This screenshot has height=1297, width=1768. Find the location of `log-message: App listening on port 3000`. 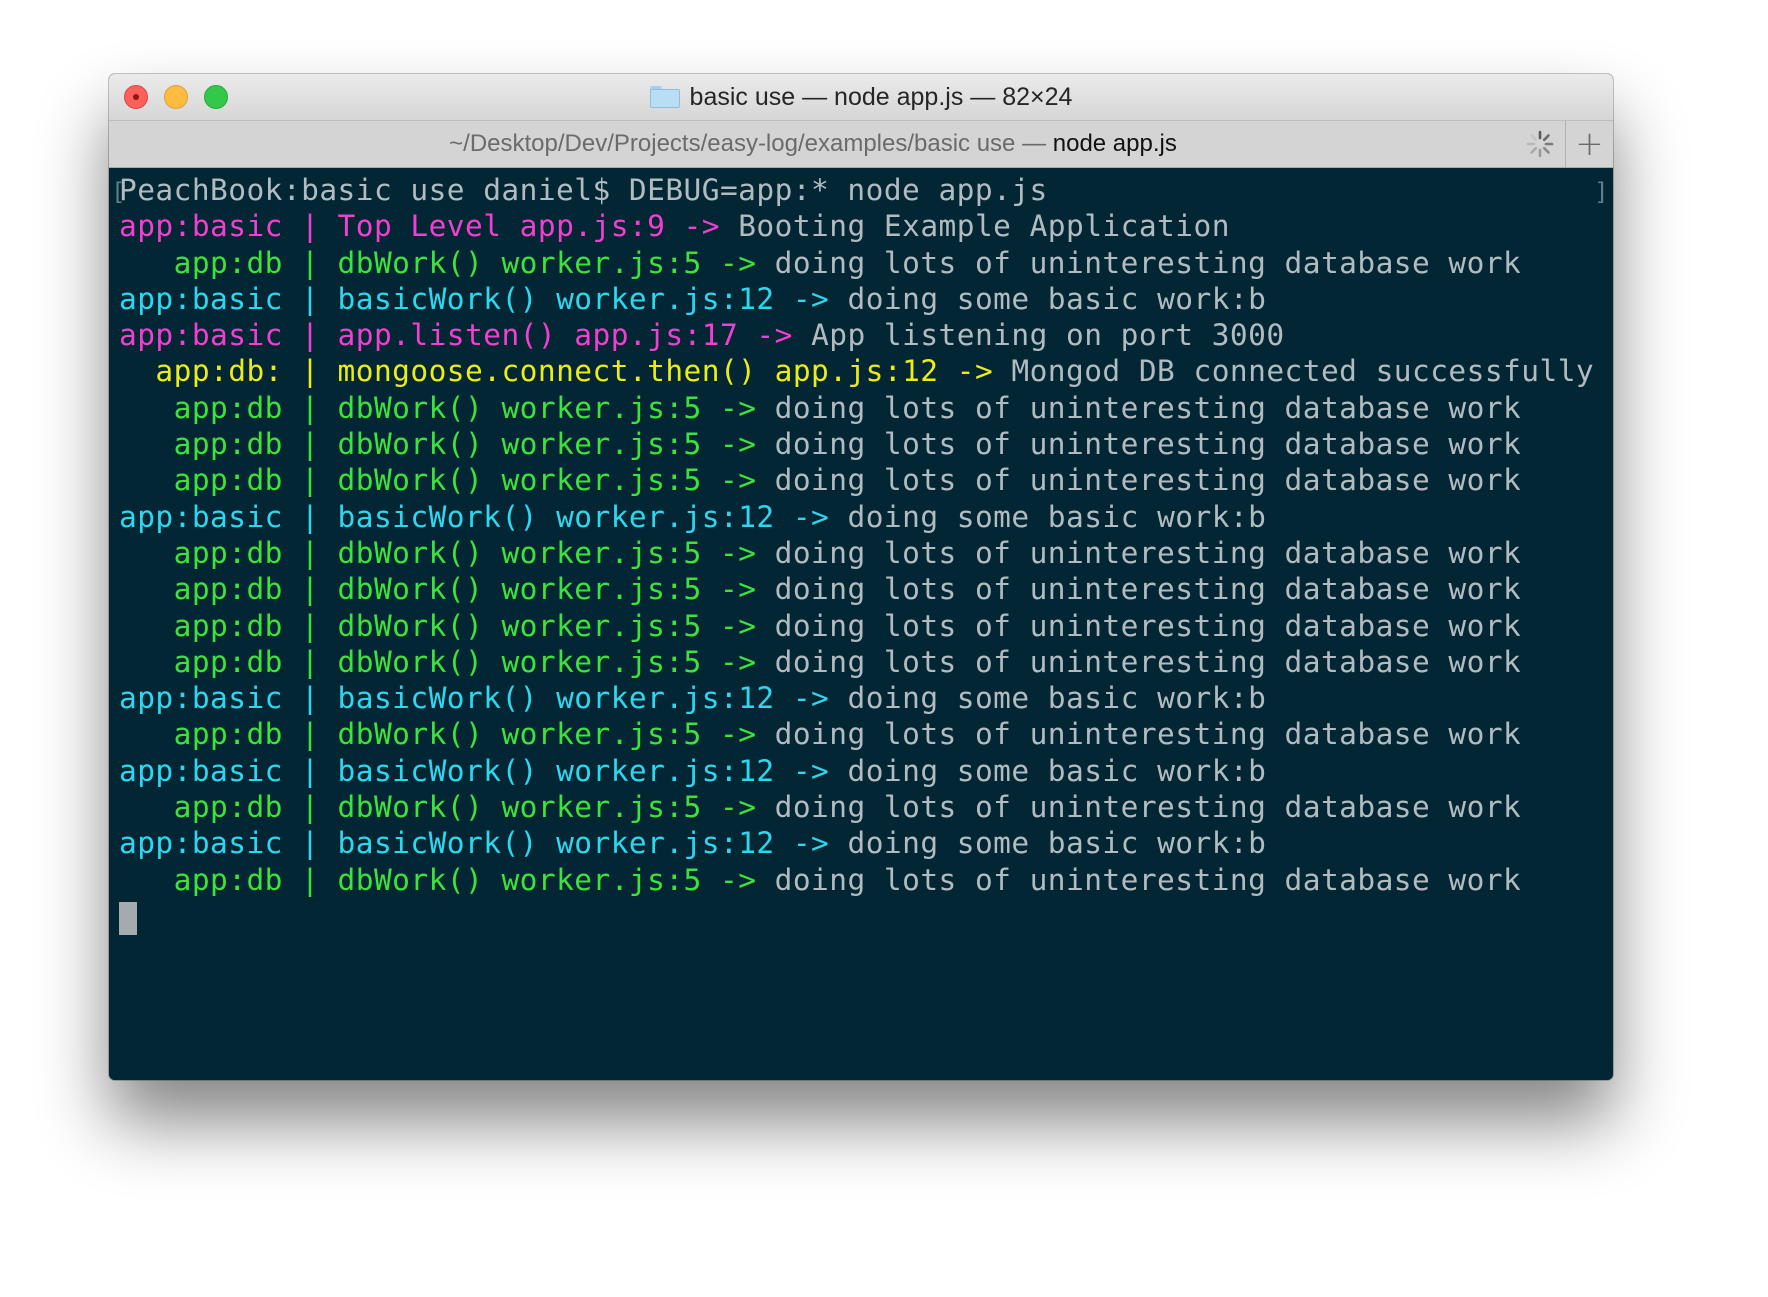

log-message: App listening on port 3000 is located at coordinates (1048, 335).